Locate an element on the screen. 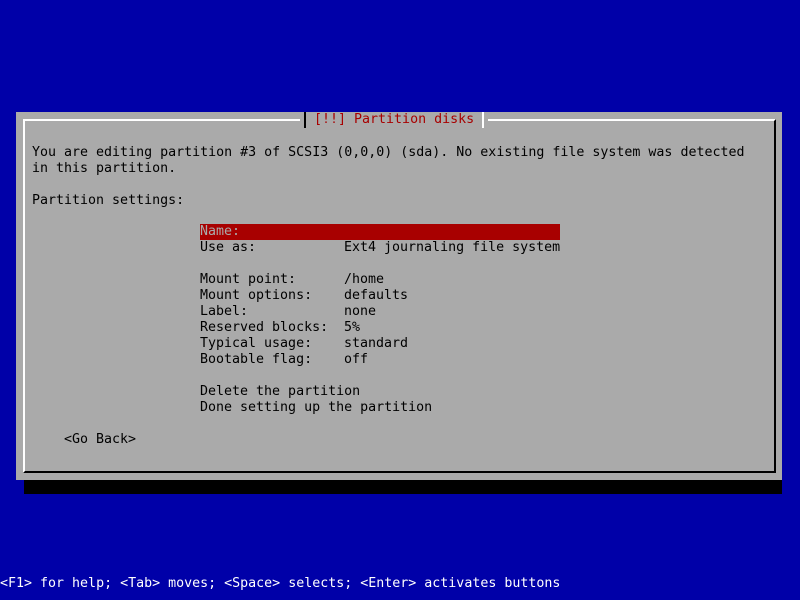 Image resolution: width=800 pixels, height=600 pixels. setting-label: Label: none is located at coordinates (380, 312).